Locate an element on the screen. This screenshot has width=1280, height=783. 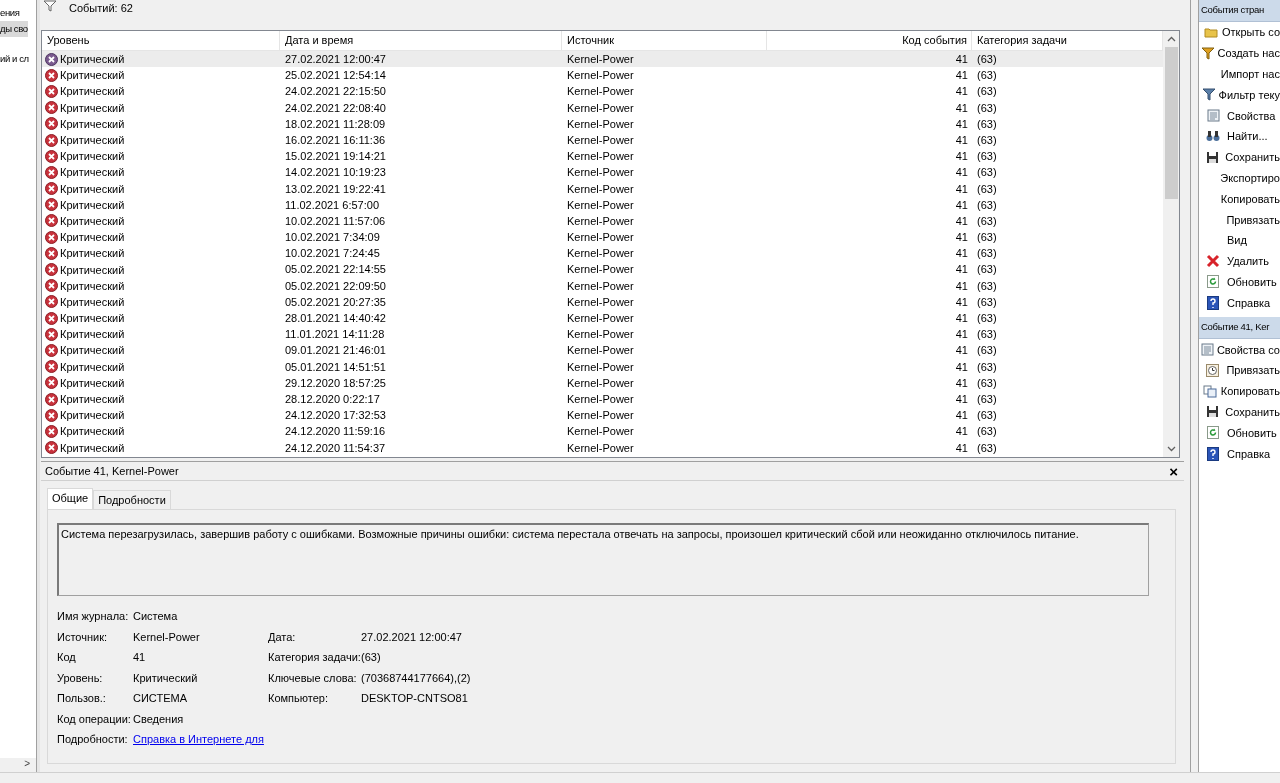
close-button: × is located at coordinates (1173, 471).